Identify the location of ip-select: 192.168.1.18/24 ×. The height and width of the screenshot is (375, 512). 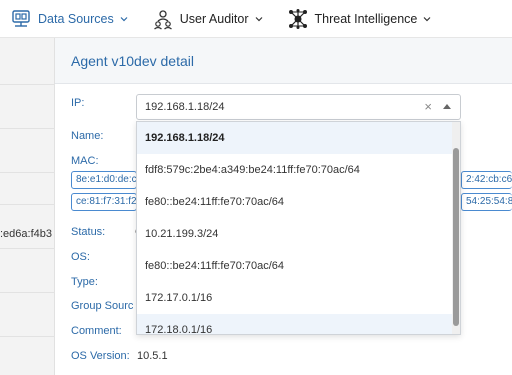
(298, 107).